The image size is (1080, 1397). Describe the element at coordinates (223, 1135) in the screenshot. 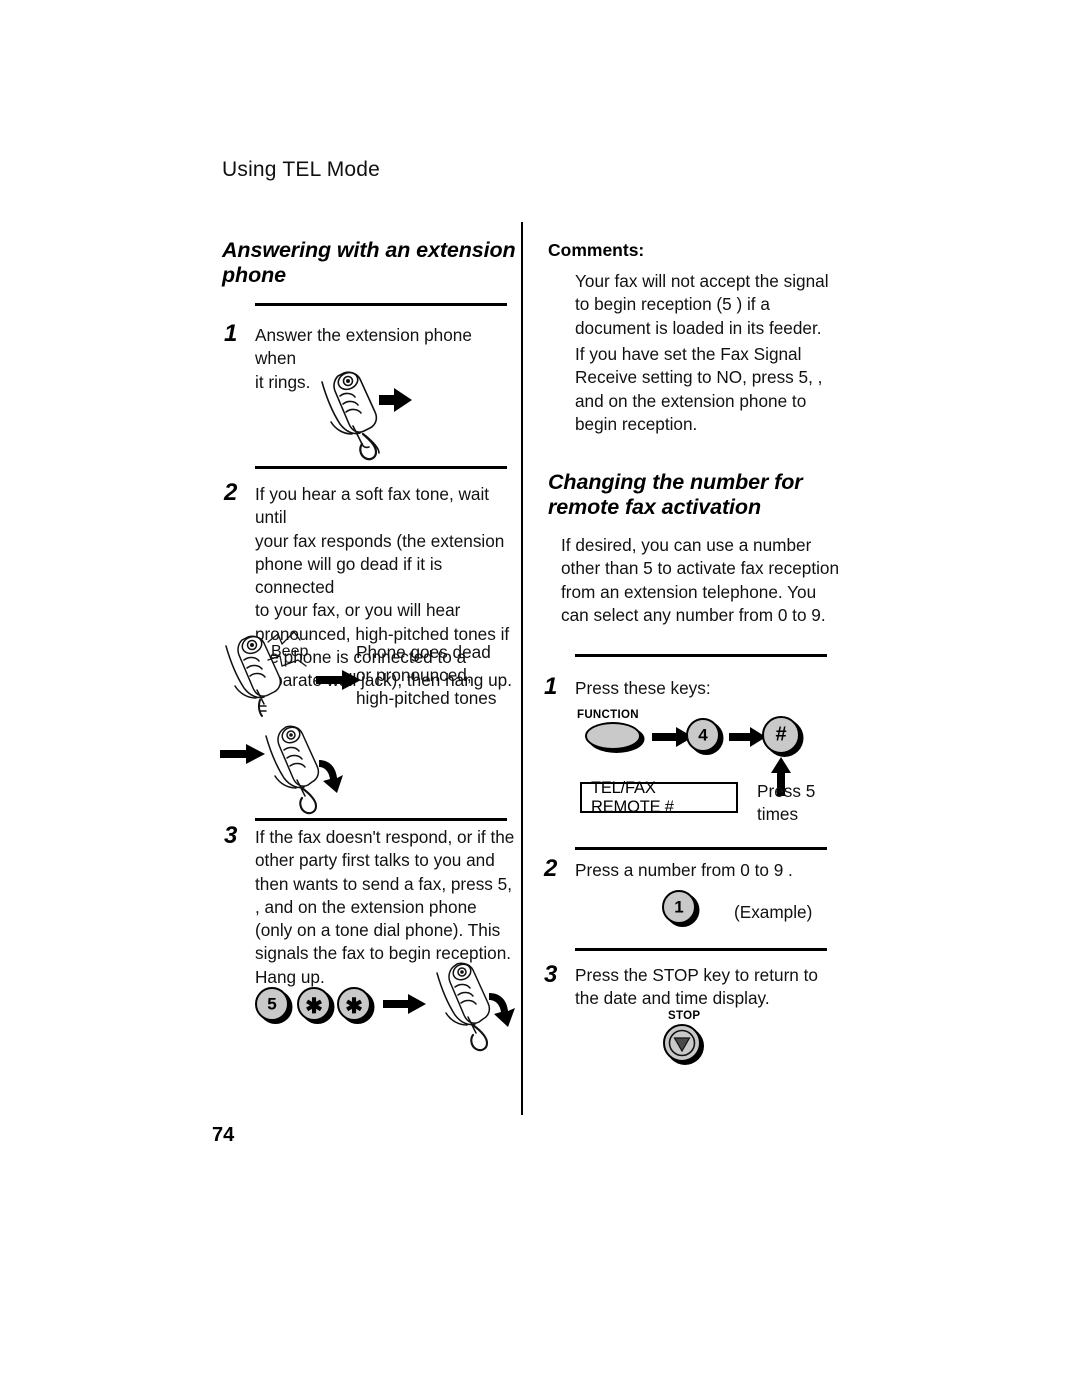

I see `page-number: 74` at that location.